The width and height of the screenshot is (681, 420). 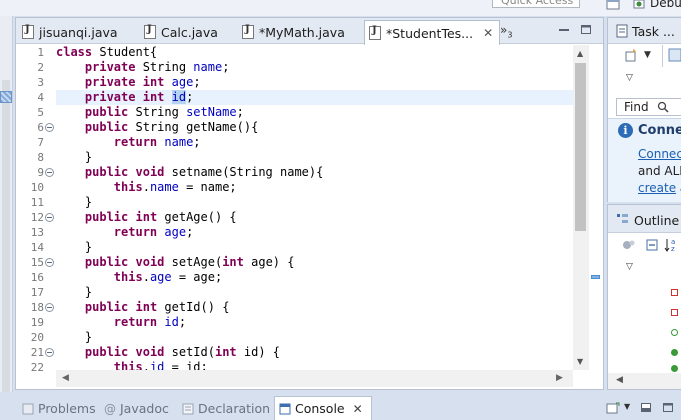 I want to click on code-line: this.age = age;, so click(x=168, y=277).